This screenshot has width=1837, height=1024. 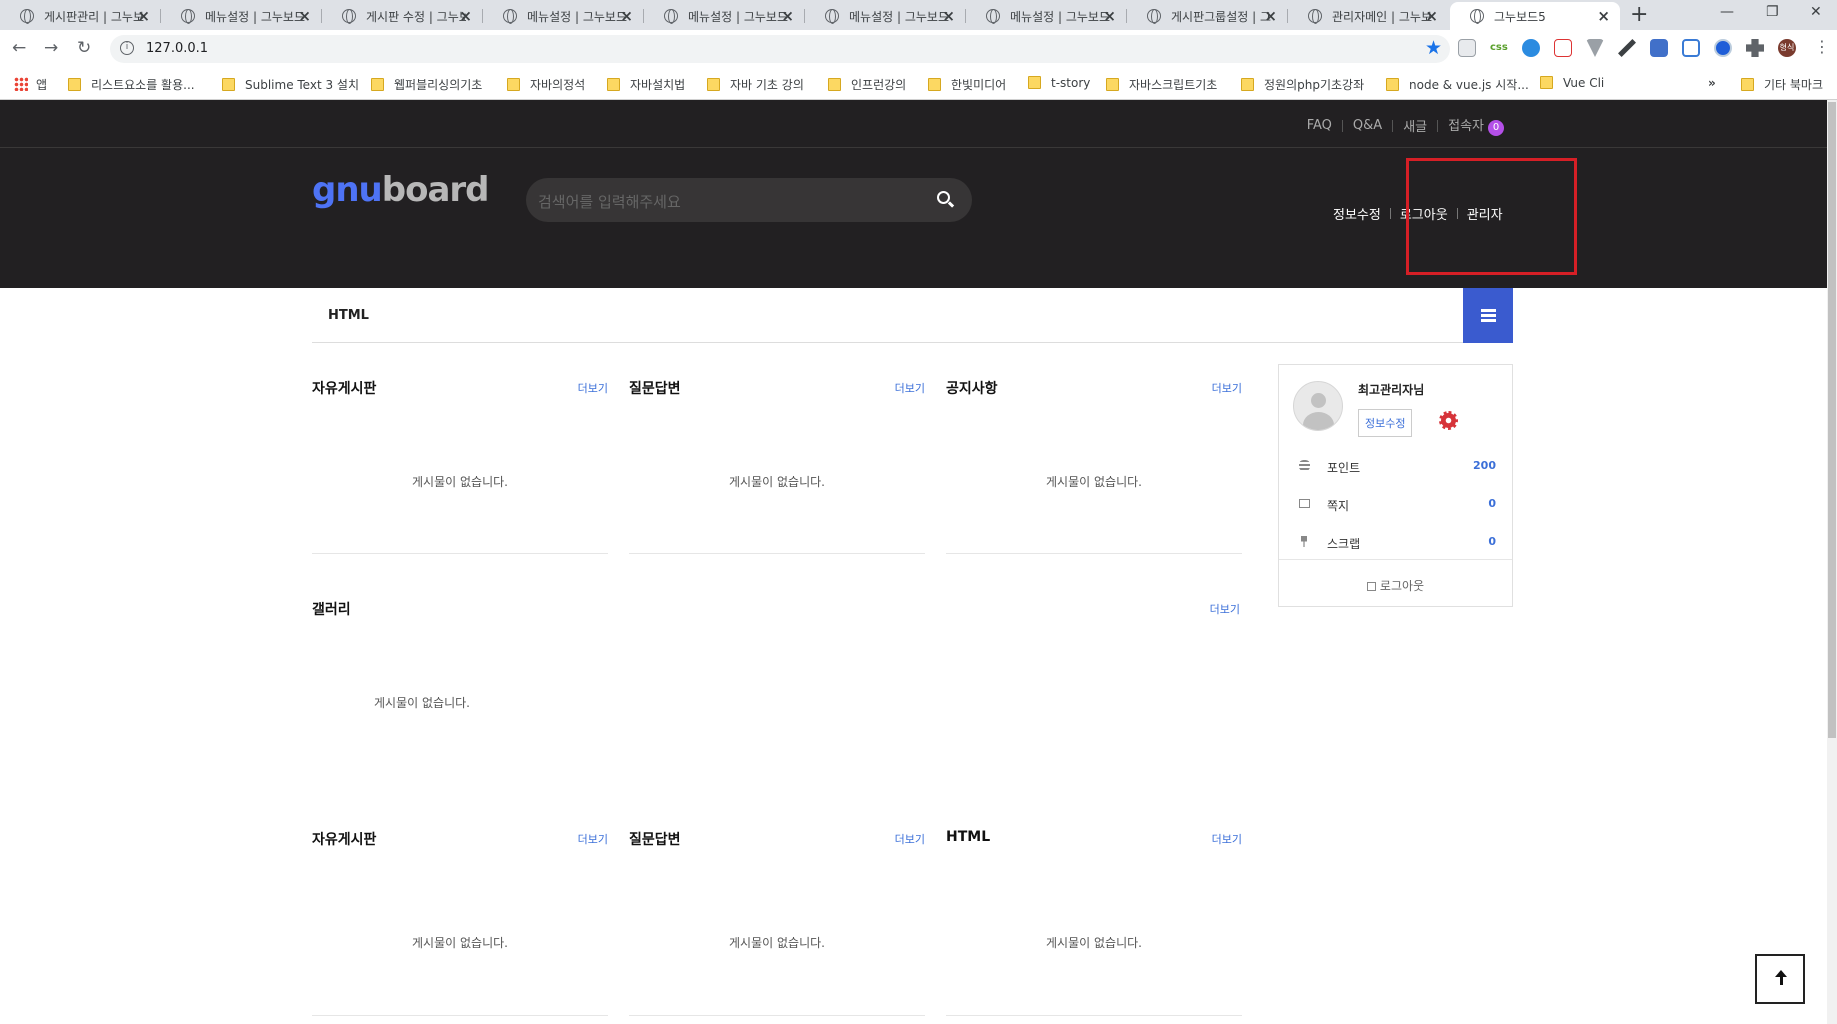 What do you see at coordinates (967, 84) in the screenshot?
I see `bookmark-item: 한빛미디어` at bounding box center [967, 84].